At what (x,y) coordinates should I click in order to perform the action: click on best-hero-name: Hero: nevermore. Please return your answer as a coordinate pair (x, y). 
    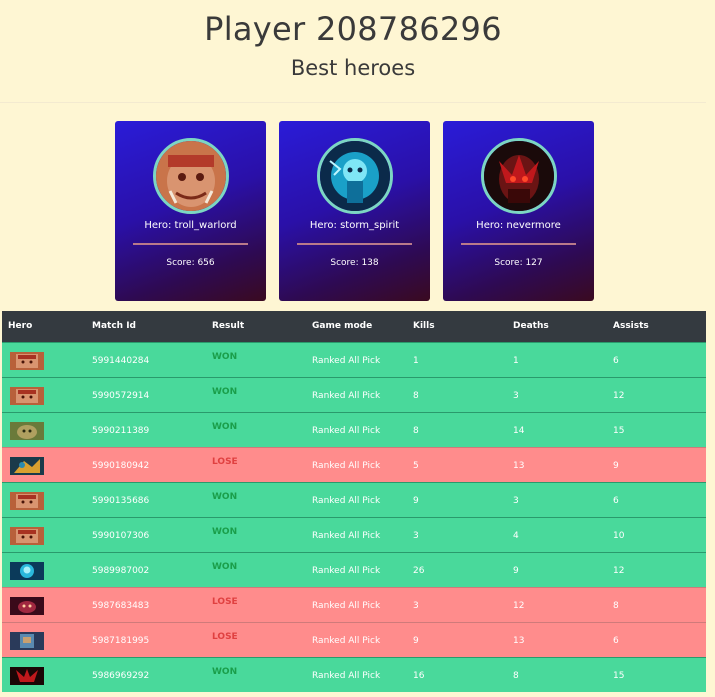
    Looking at the image, I should click on (518, 225).